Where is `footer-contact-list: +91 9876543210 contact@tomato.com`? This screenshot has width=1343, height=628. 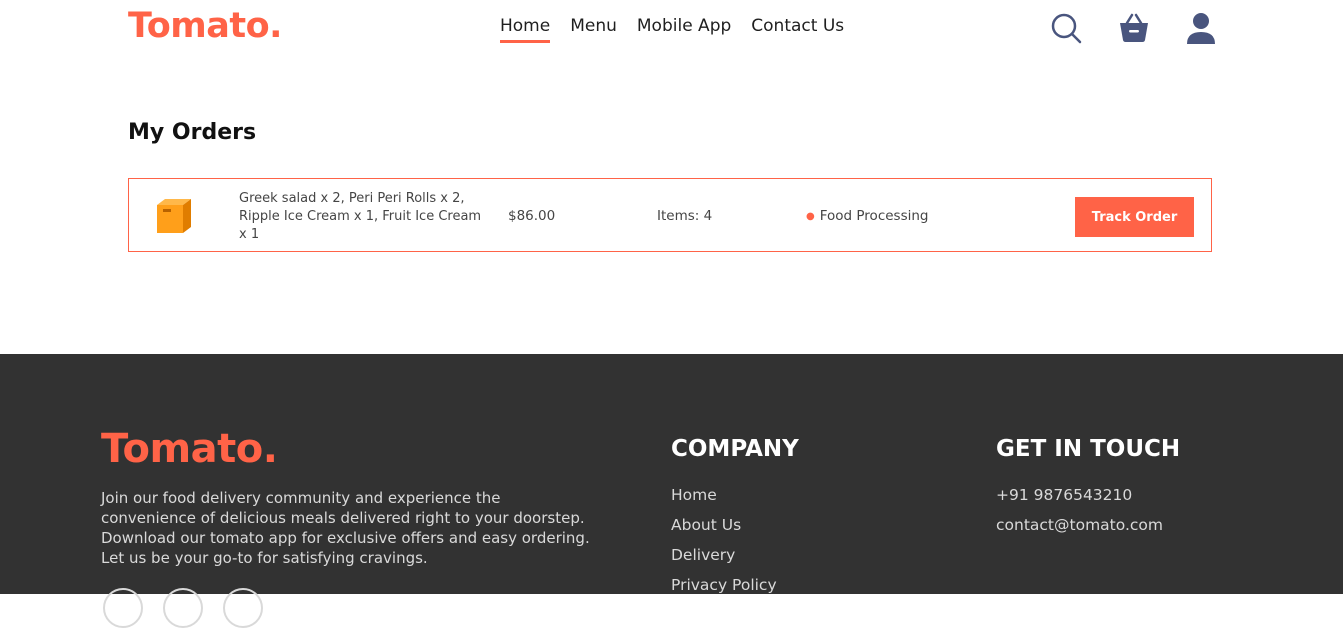
footer-contact-list: +91 9876543210 contact@tomato.com is located at coordinates (1079, 516).